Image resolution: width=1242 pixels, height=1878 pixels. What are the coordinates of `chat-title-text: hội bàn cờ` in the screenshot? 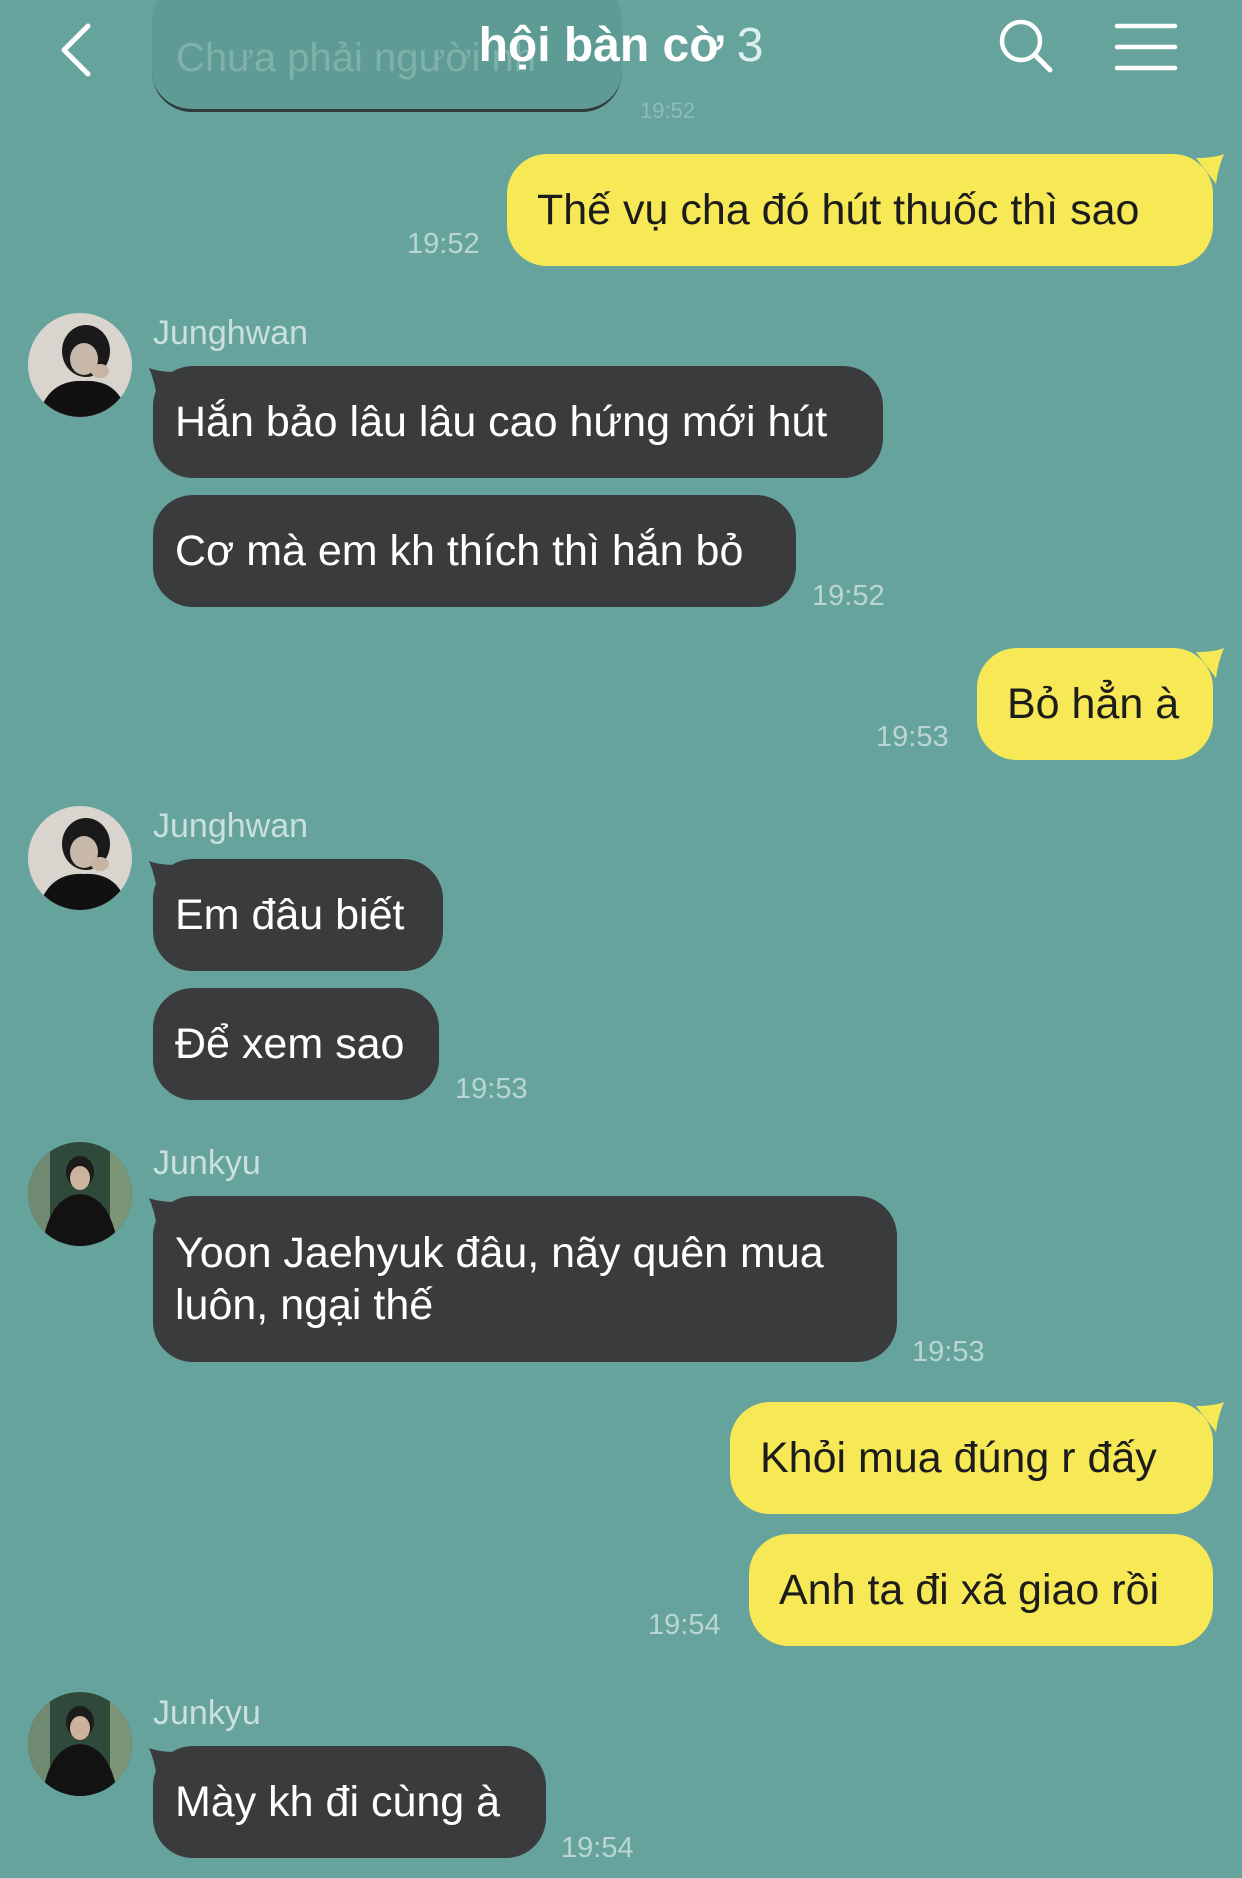 It's located at (601, 45).